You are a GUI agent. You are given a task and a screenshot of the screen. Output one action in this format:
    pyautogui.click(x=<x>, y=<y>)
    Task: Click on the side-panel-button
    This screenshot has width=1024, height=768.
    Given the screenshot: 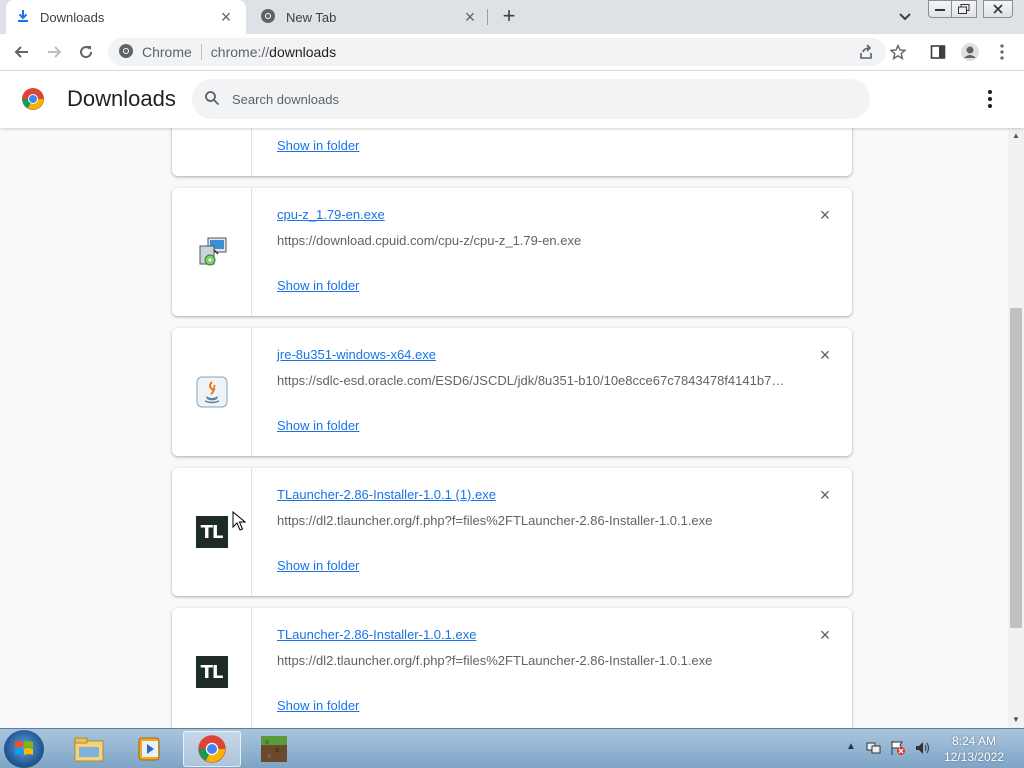 What is the action you would take?
    pyautogui.click(x=938, y=52)
    